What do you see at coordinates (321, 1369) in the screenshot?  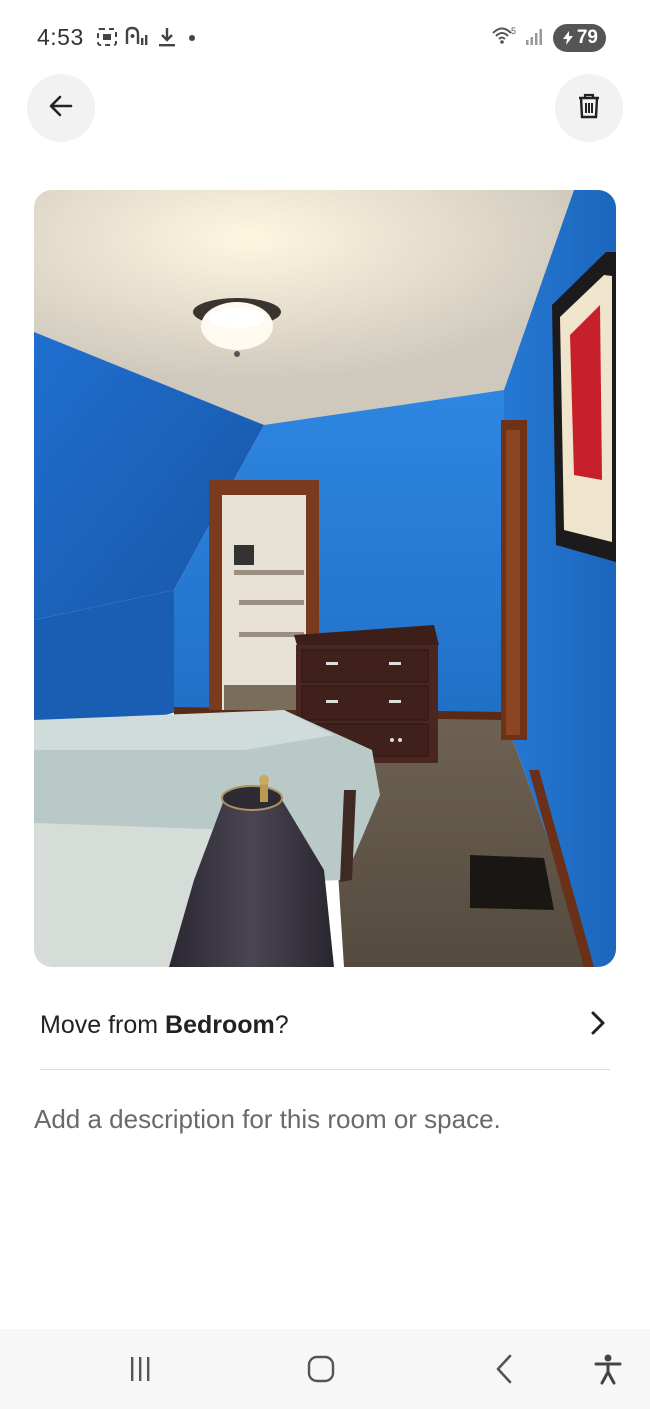 I see `home-icon` at bounding box center [321, 1369].